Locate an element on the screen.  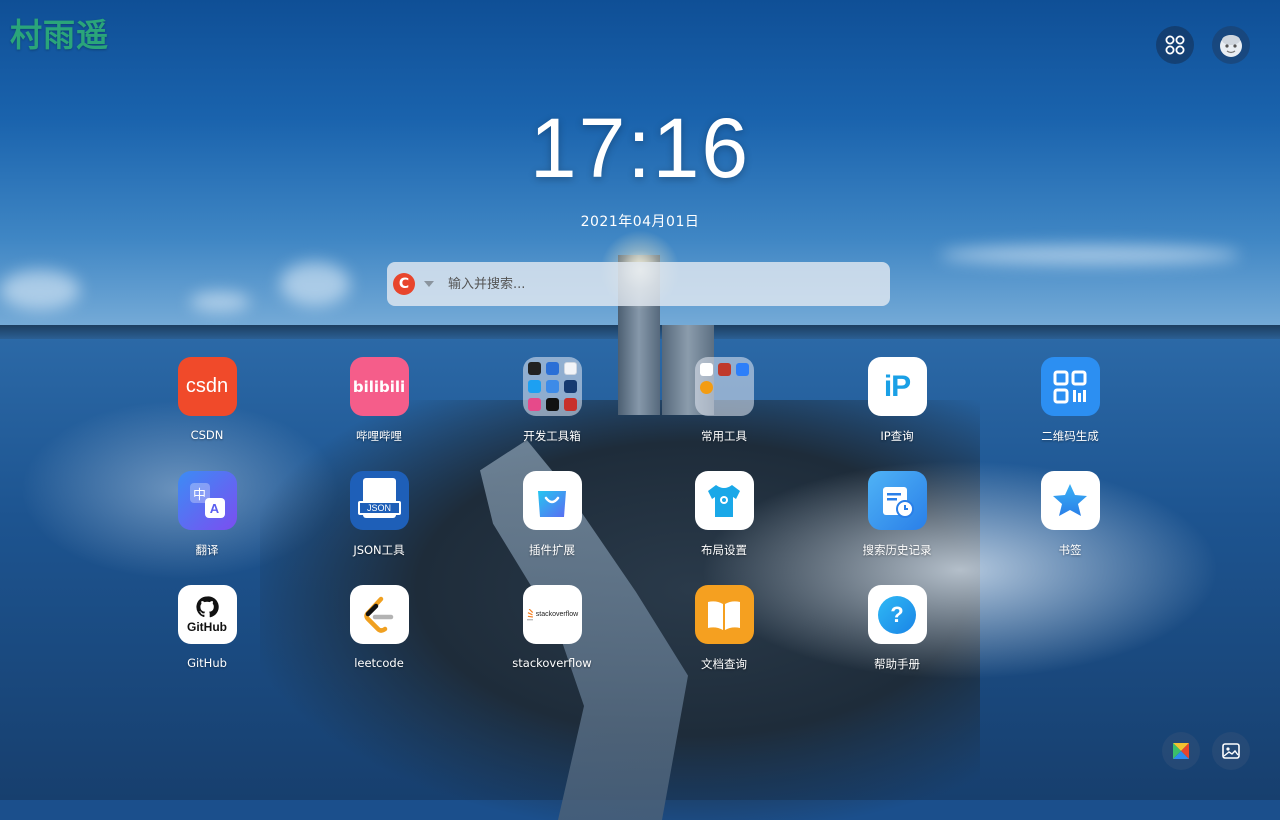
ip-icon: iP is located at coordinates (897, 386).